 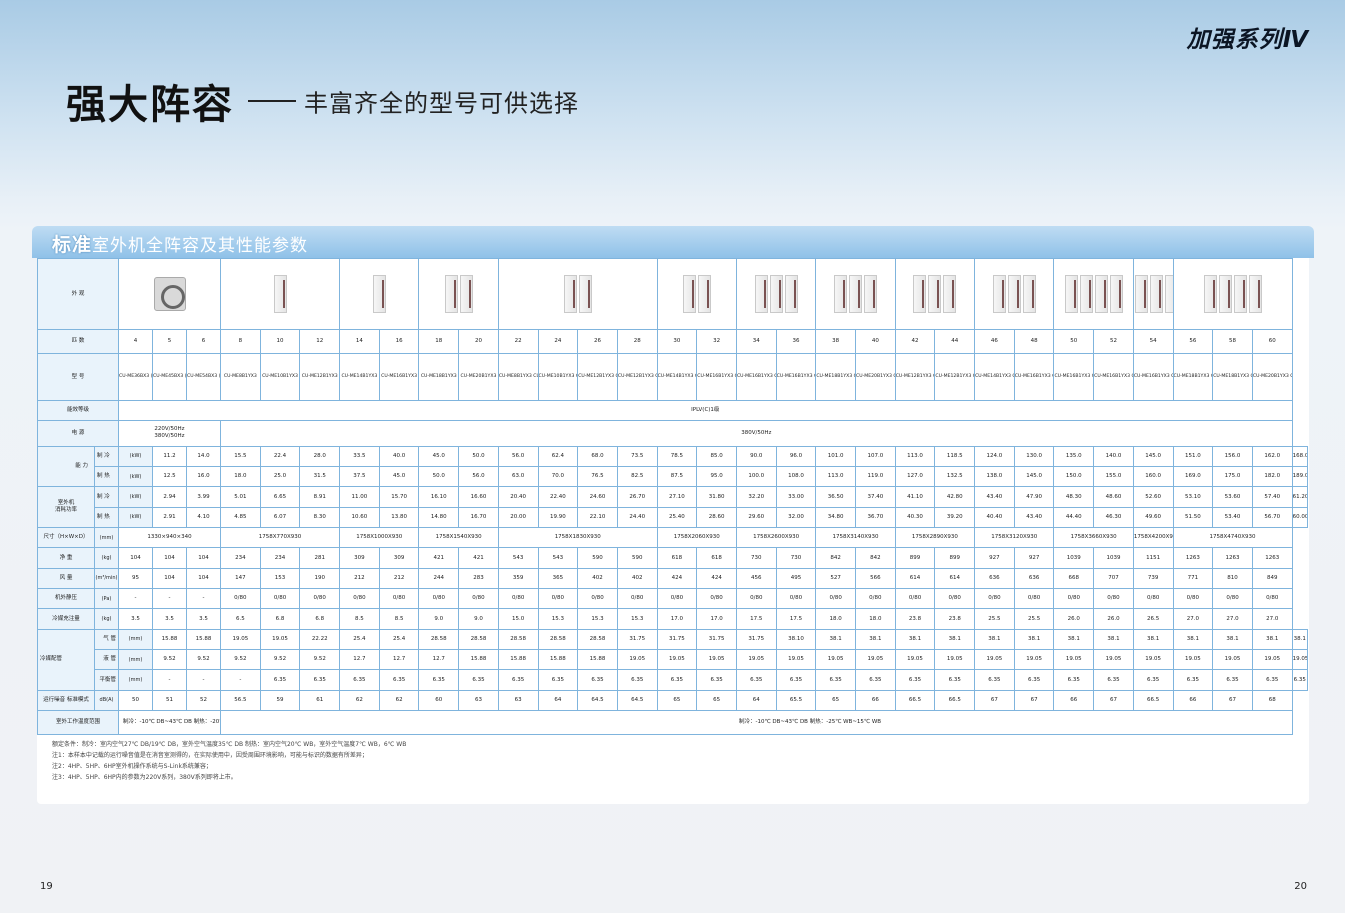 I want to click on model-cell: CU-ME16B1YX3 CU-ME18B1YX3, so click(x=756, y=377).